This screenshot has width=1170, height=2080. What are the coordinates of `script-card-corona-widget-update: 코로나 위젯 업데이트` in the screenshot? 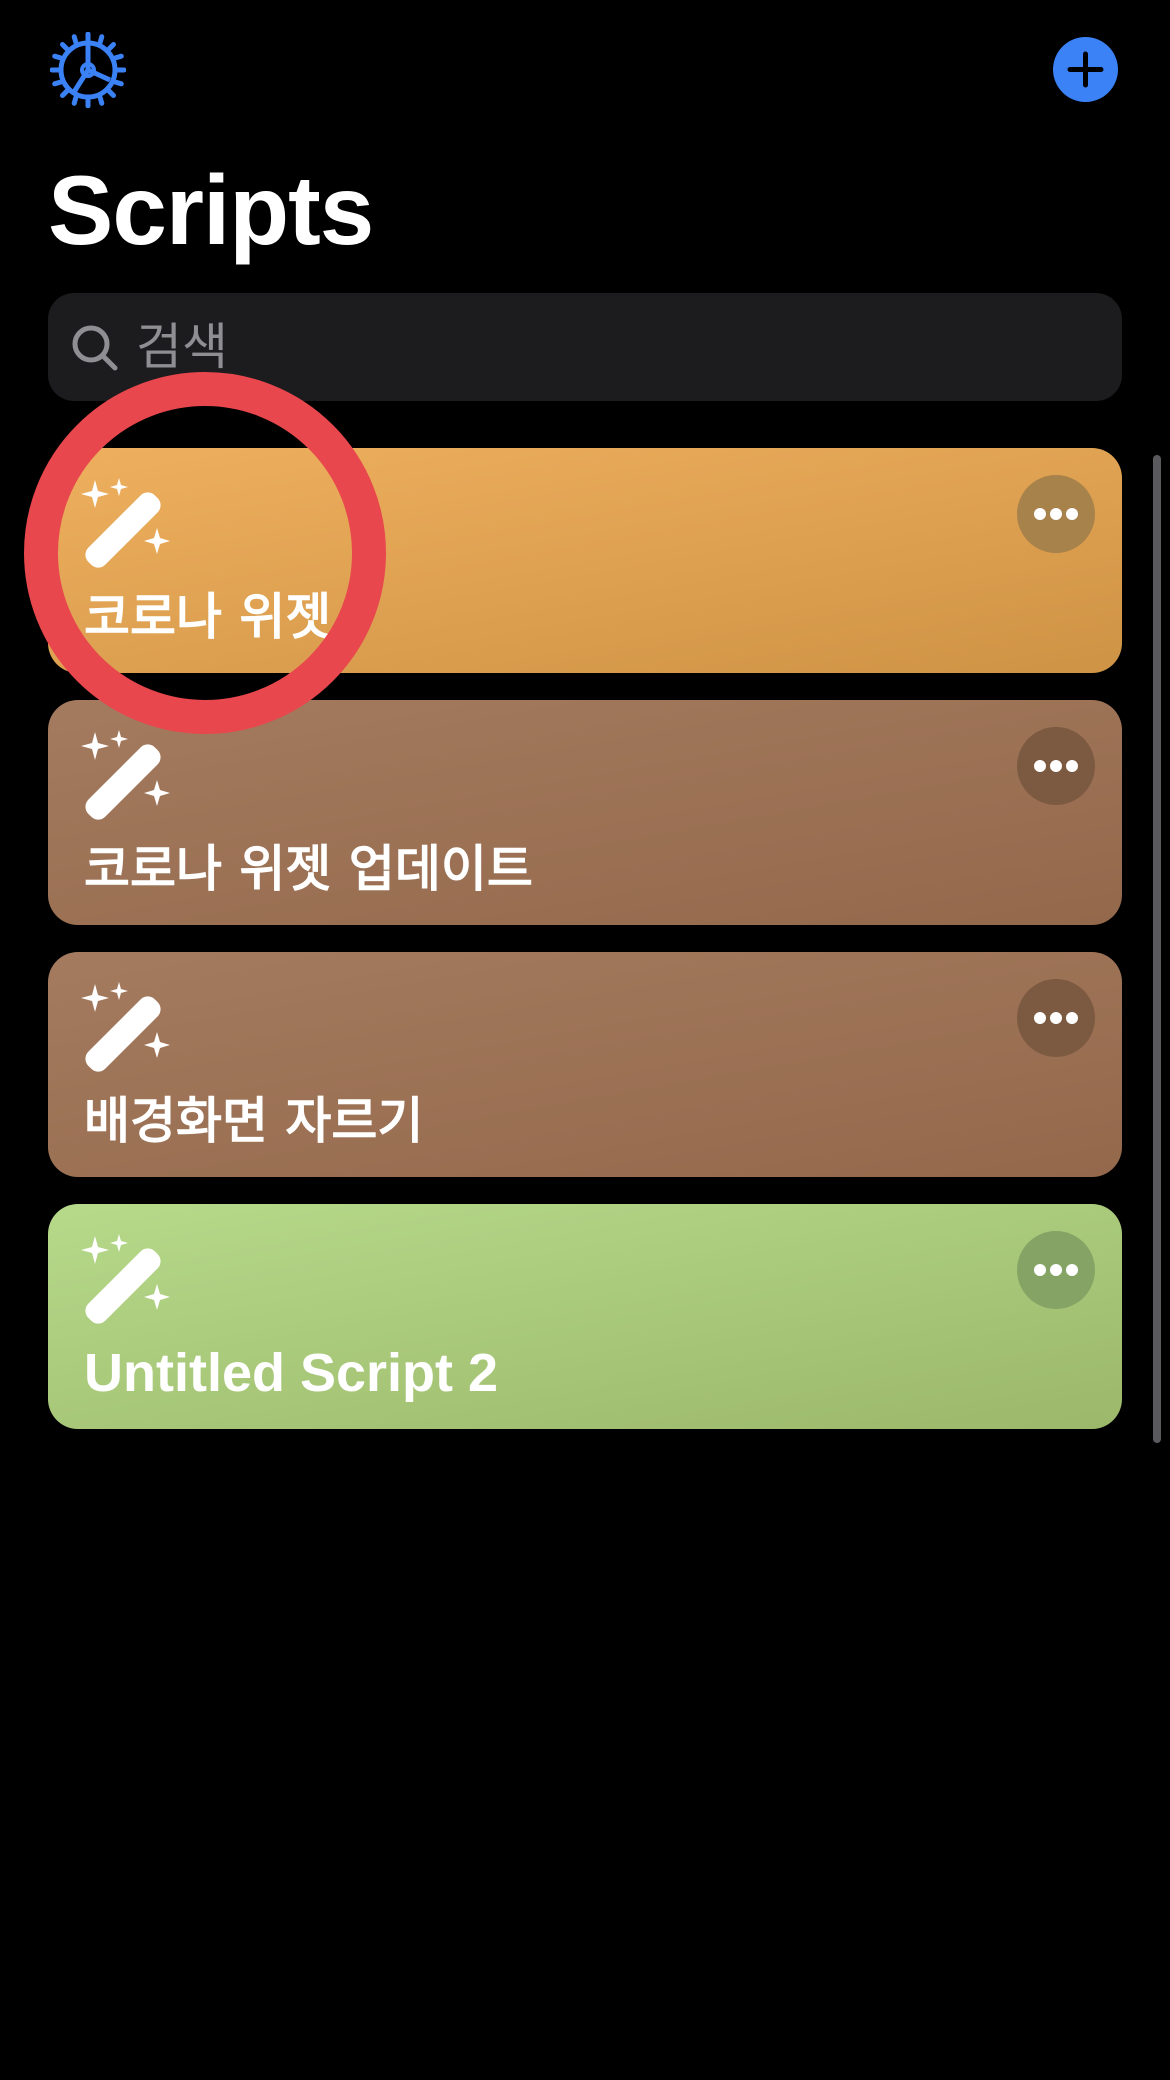 It's located at (585, 812).